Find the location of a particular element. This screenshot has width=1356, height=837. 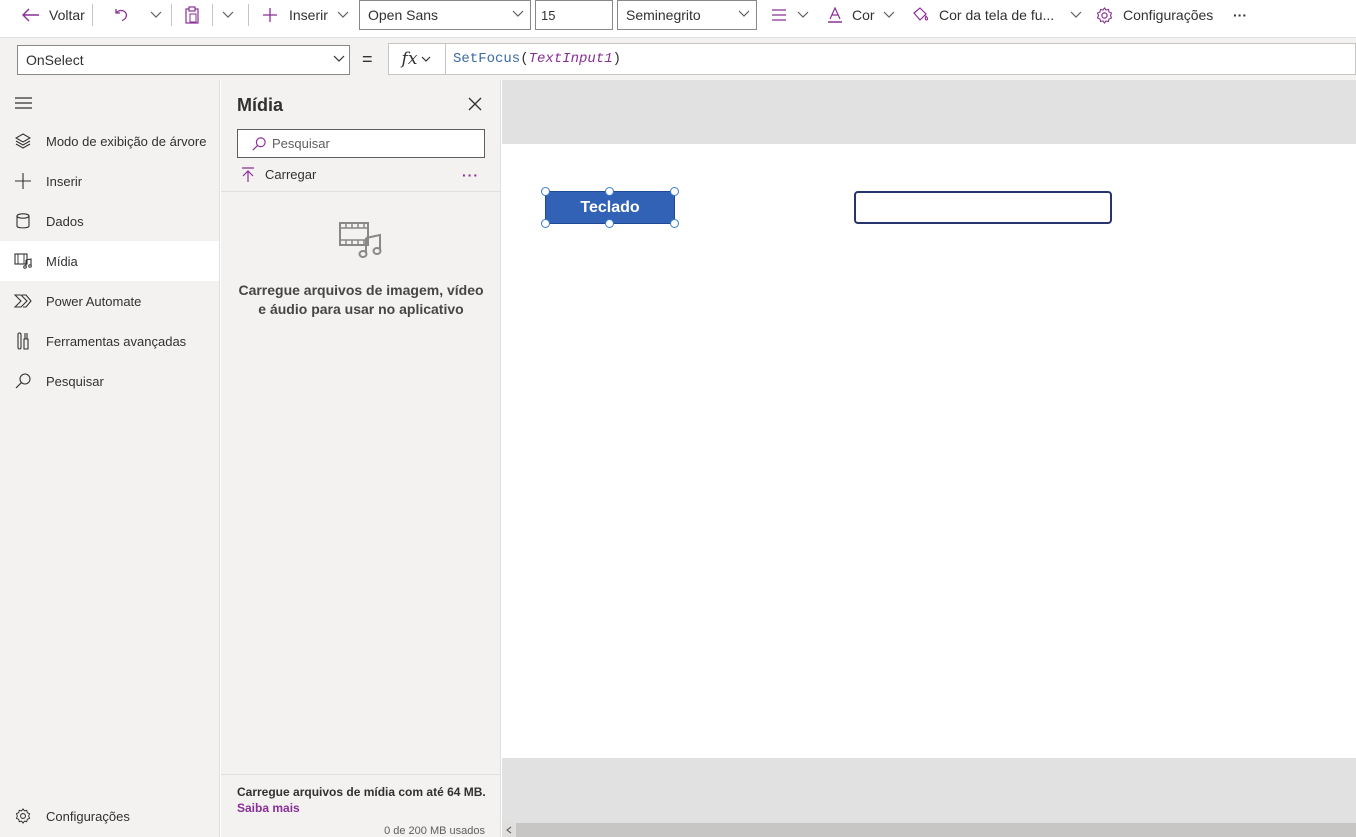

more-label: ··· is located at coordinates (1240, 15).